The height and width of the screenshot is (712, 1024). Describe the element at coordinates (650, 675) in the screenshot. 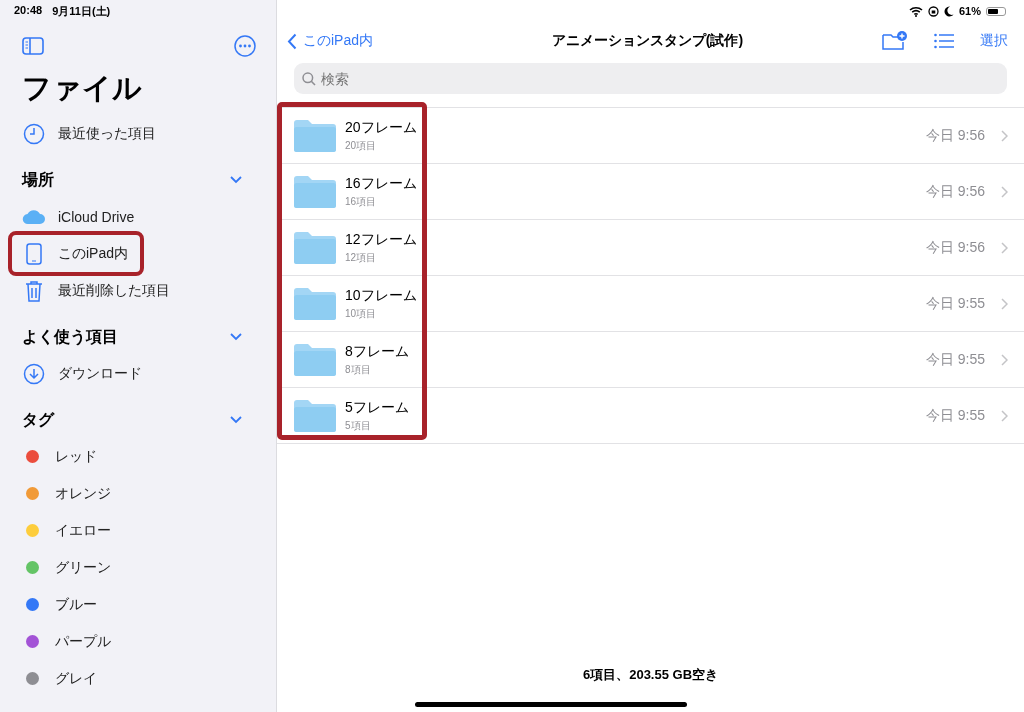

I see `storage-summary: 6項目、203.55 GB空き` at that location.